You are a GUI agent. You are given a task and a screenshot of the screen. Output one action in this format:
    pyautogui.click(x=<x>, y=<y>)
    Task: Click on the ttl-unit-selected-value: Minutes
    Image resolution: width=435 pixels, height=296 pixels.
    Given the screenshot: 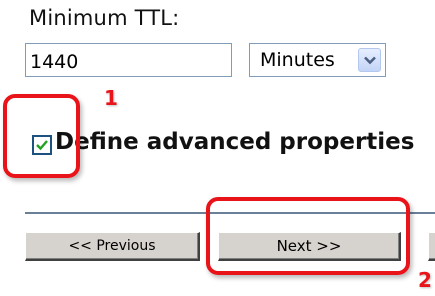 What is the action you would take?
    pyautogui.click(x=297, y=60)
    